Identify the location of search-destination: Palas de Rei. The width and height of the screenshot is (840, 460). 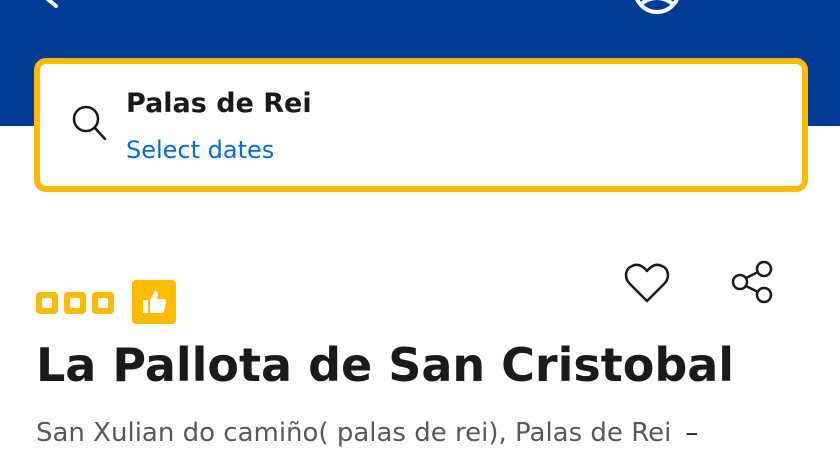
(219, 103).